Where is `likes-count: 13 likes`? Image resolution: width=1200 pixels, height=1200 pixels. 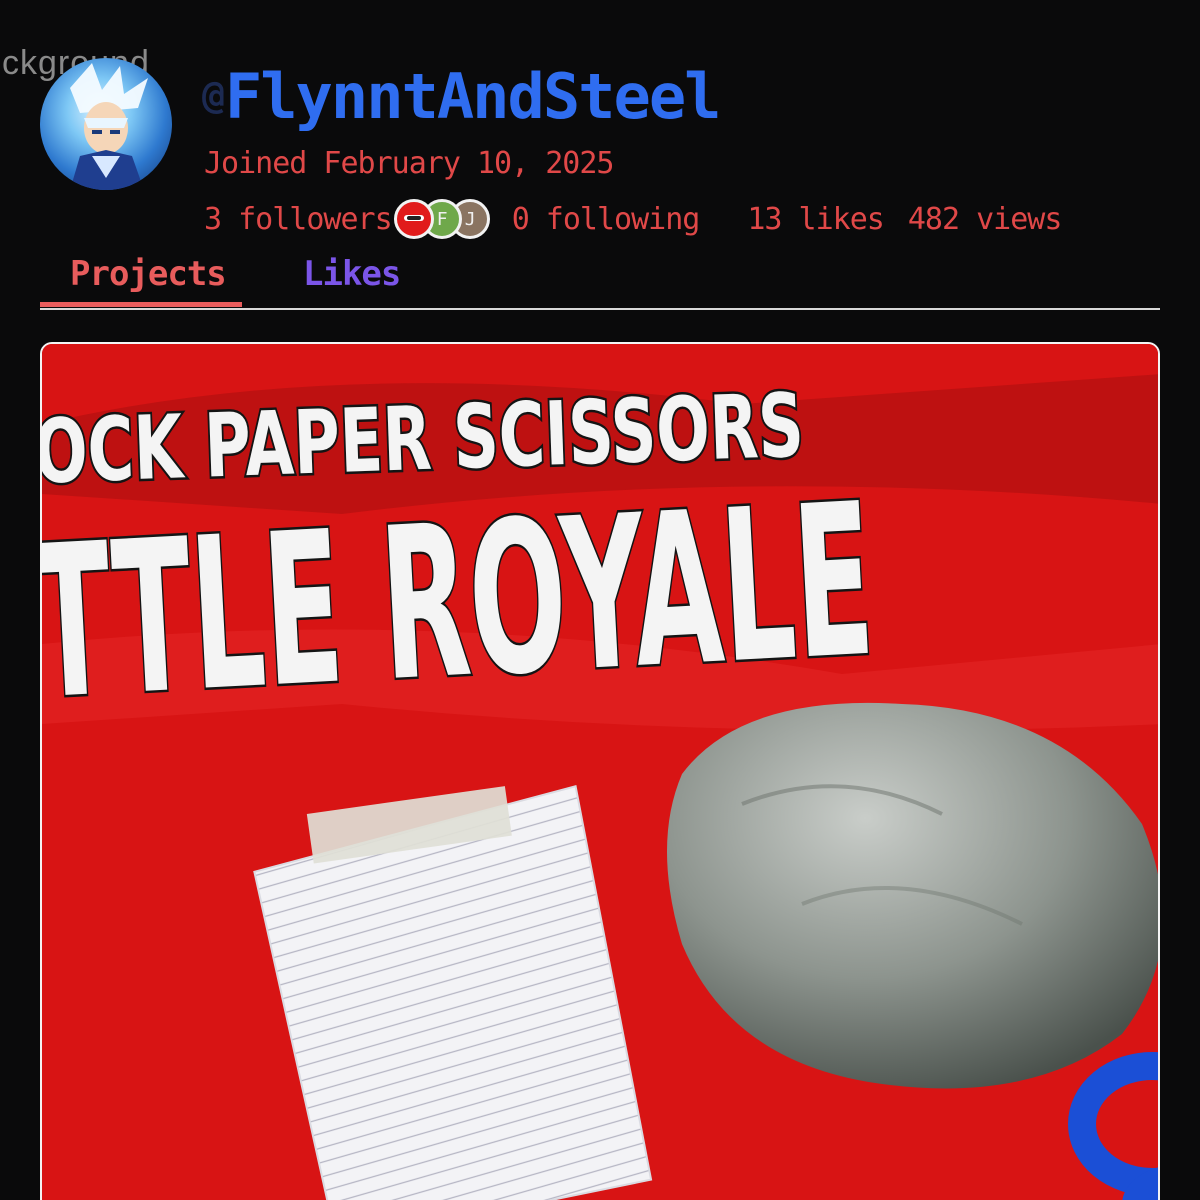 likes-count: 13 likes is located at coordinates (815, 219).